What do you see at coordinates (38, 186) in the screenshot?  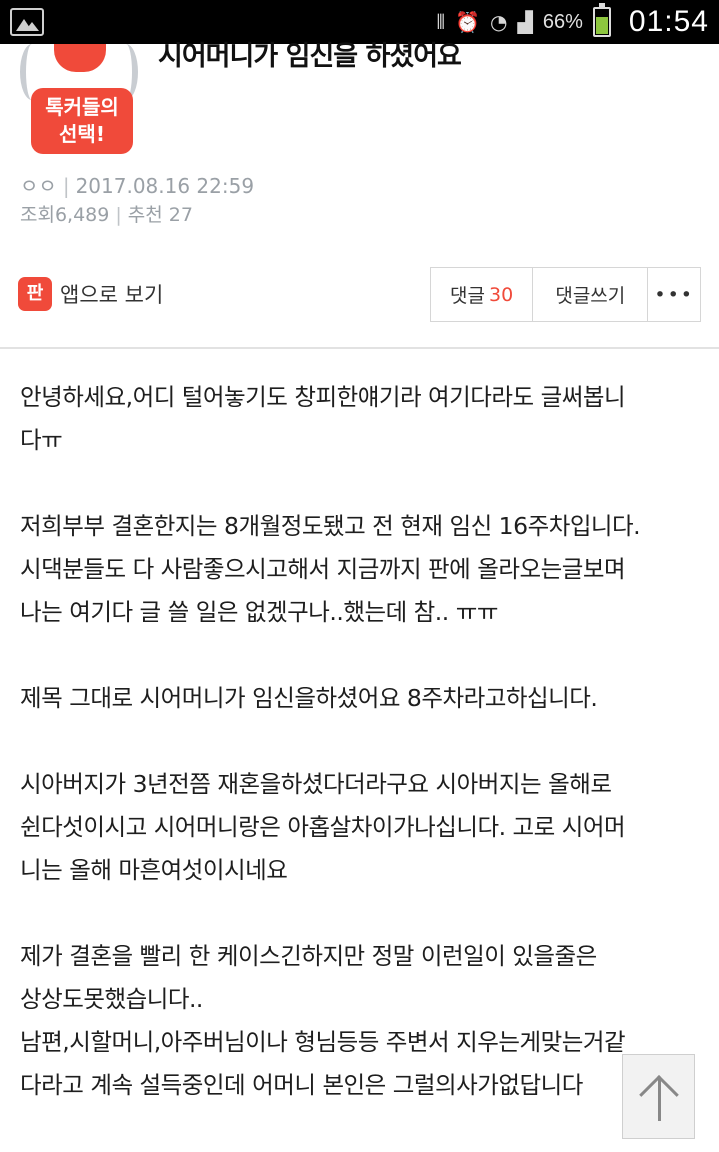 I see `author-name: ㅇㅇ` at bounding box center [38, 186].